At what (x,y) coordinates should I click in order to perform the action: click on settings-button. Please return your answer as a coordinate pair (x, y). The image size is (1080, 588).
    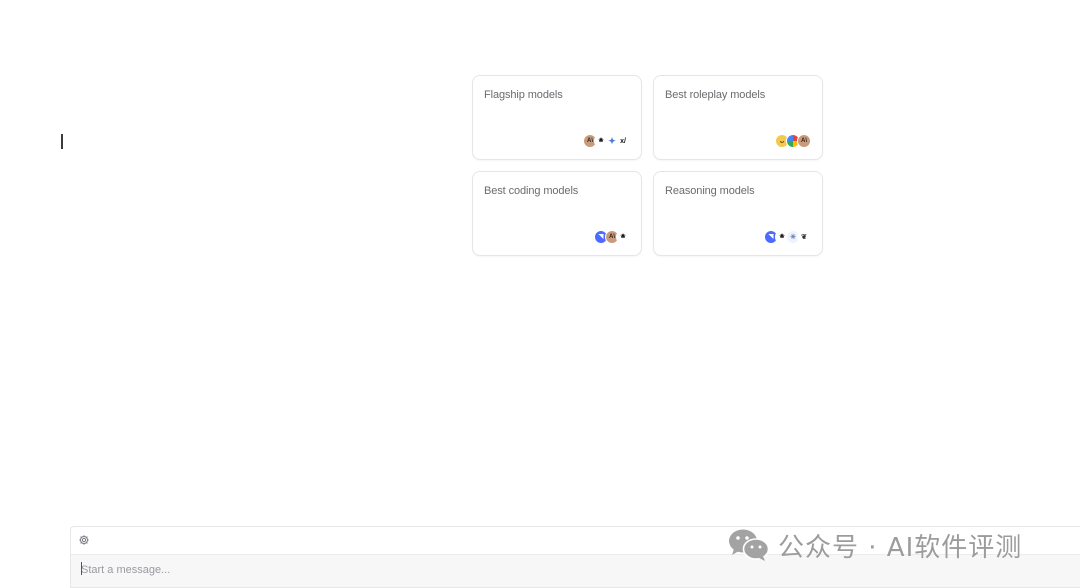
    Looking at the image, I should click on (84, 540).